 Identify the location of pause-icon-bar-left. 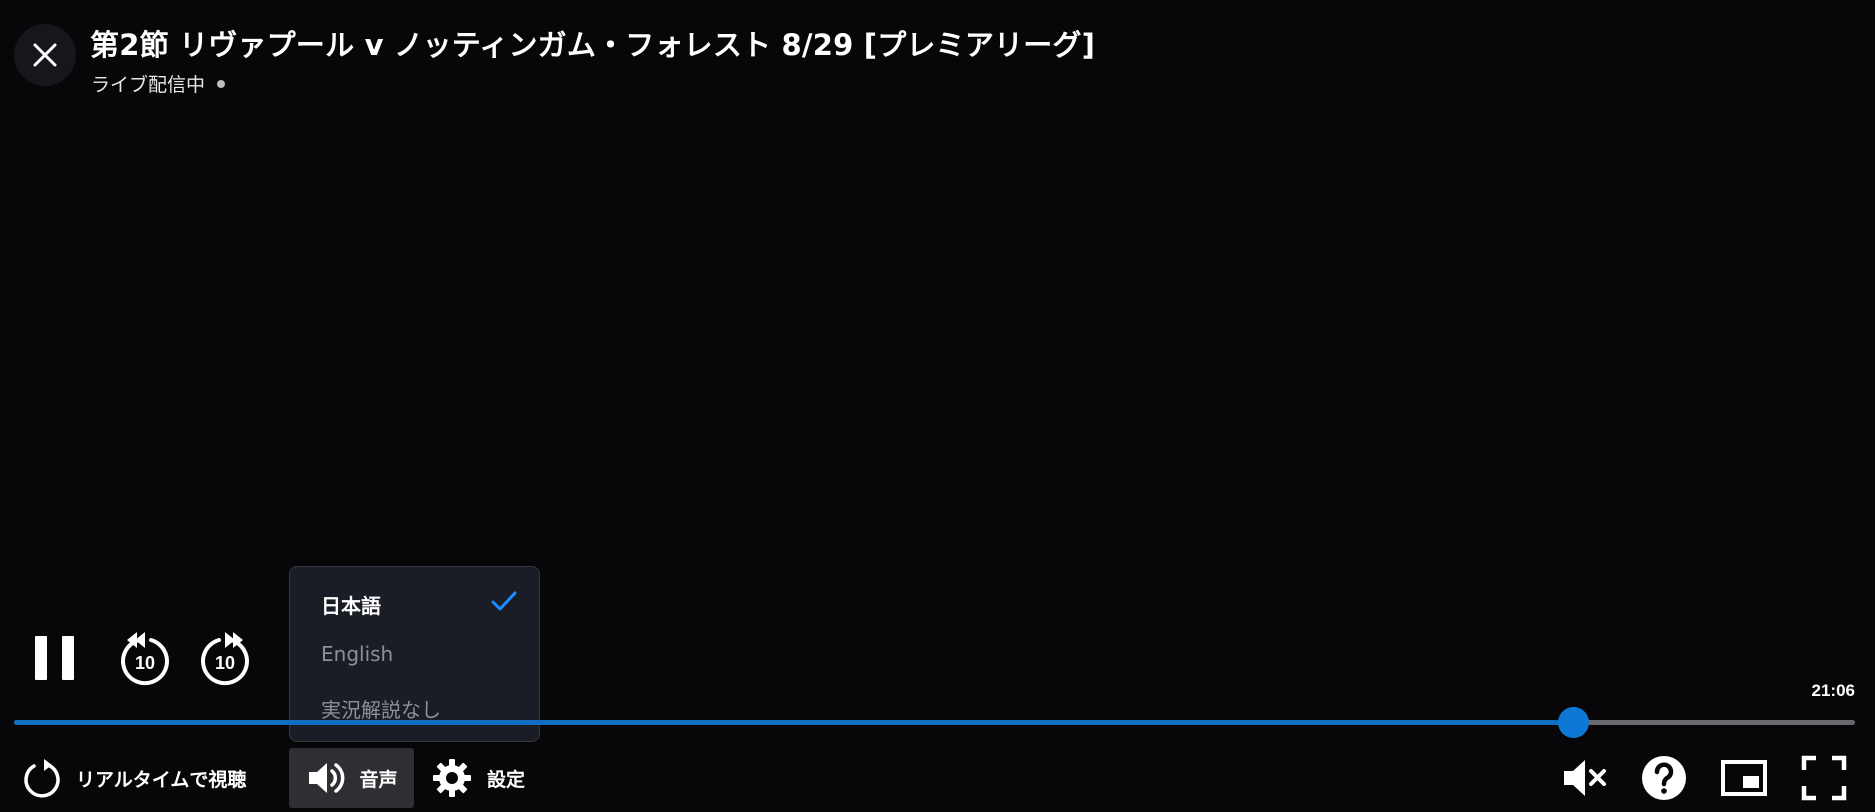
(41, 658).